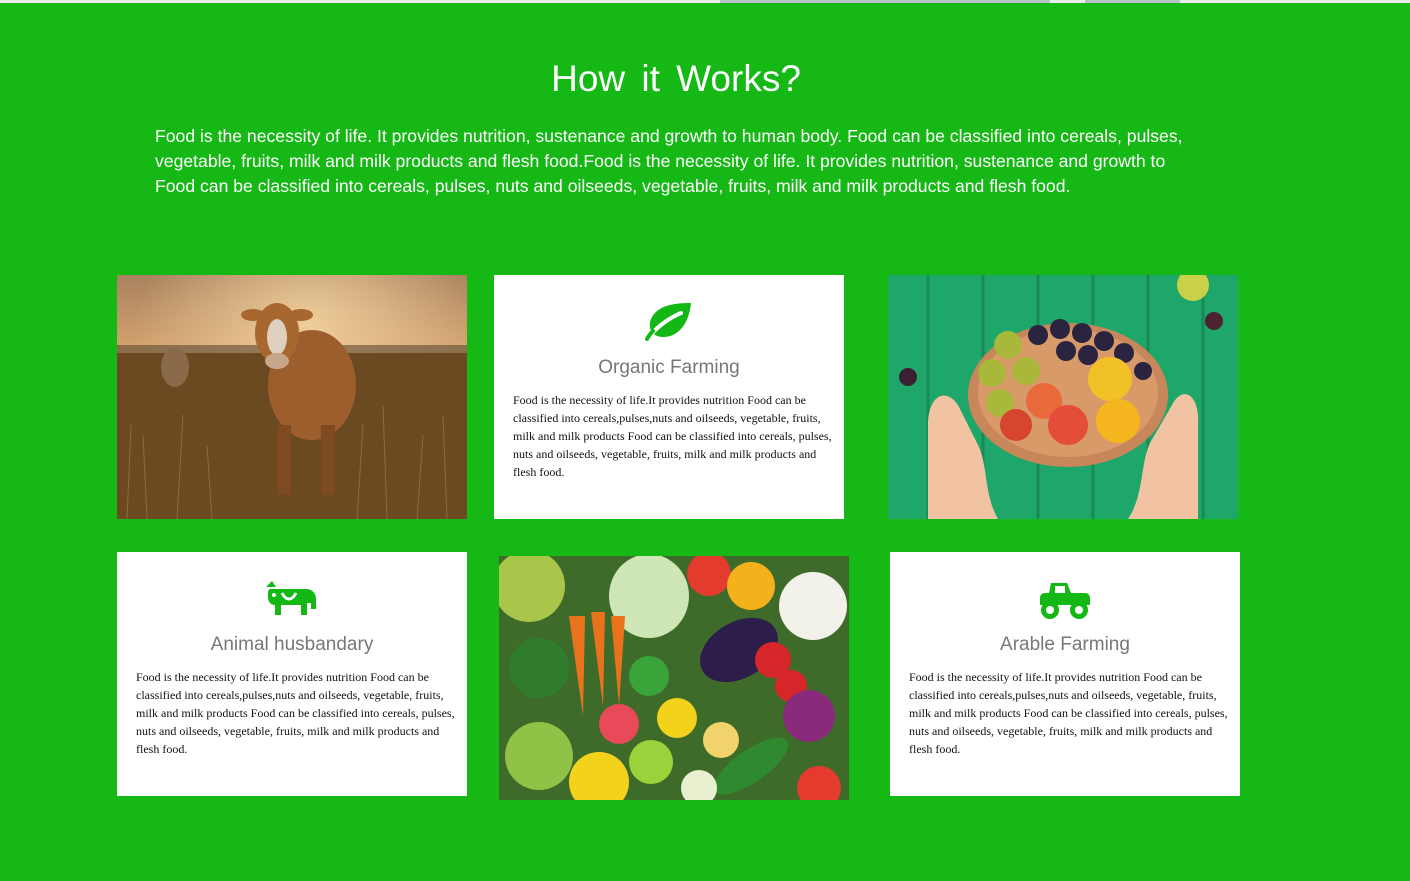 The image size is (1410, 881). What do you see at coordinates (292, 599) in the screenshot?
I see `cow-icon` at bounding box center [292, 599].